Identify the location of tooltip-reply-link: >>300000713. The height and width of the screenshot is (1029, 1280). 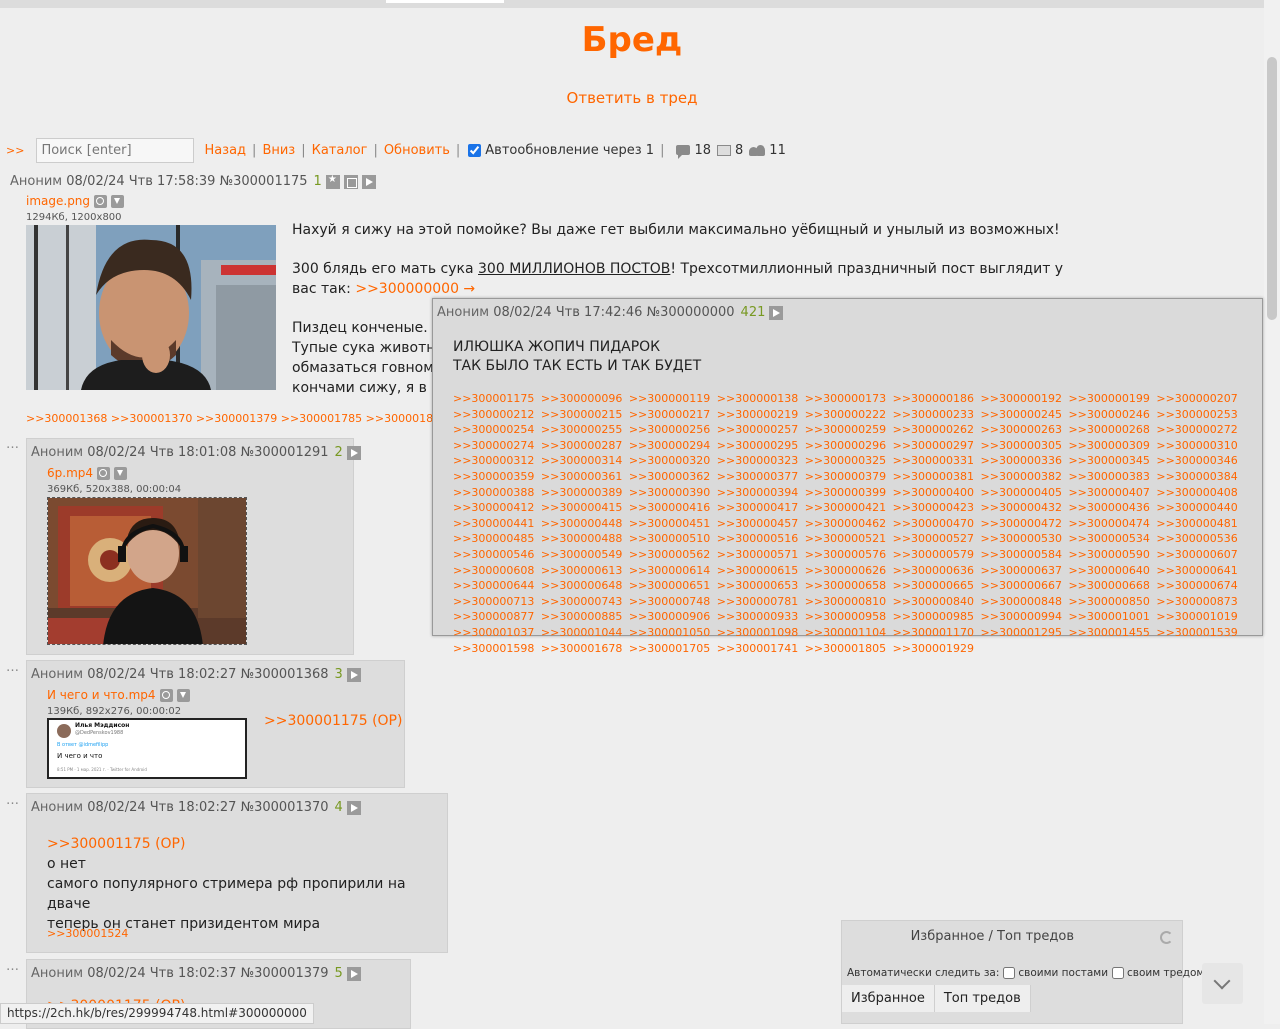
(493, 601).